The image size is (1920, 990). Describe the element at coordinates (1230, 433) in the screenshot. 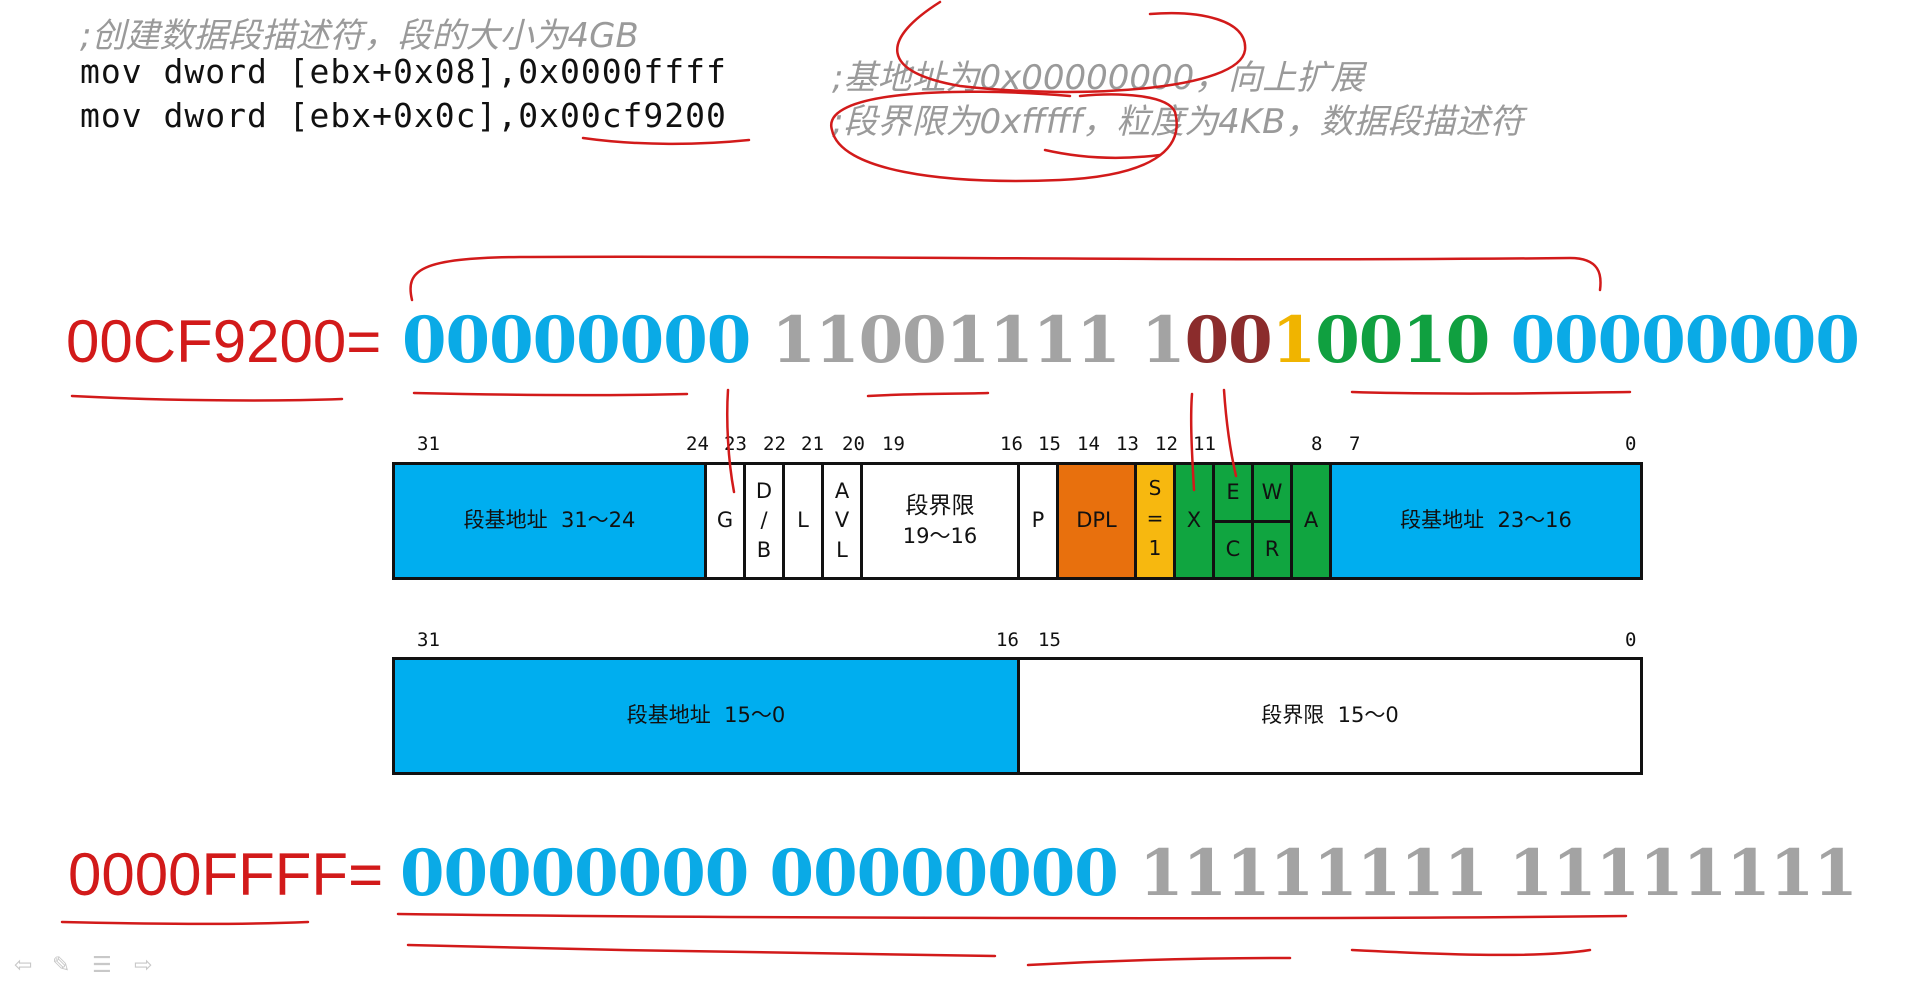

I see `pointer-e-bit` at that location.